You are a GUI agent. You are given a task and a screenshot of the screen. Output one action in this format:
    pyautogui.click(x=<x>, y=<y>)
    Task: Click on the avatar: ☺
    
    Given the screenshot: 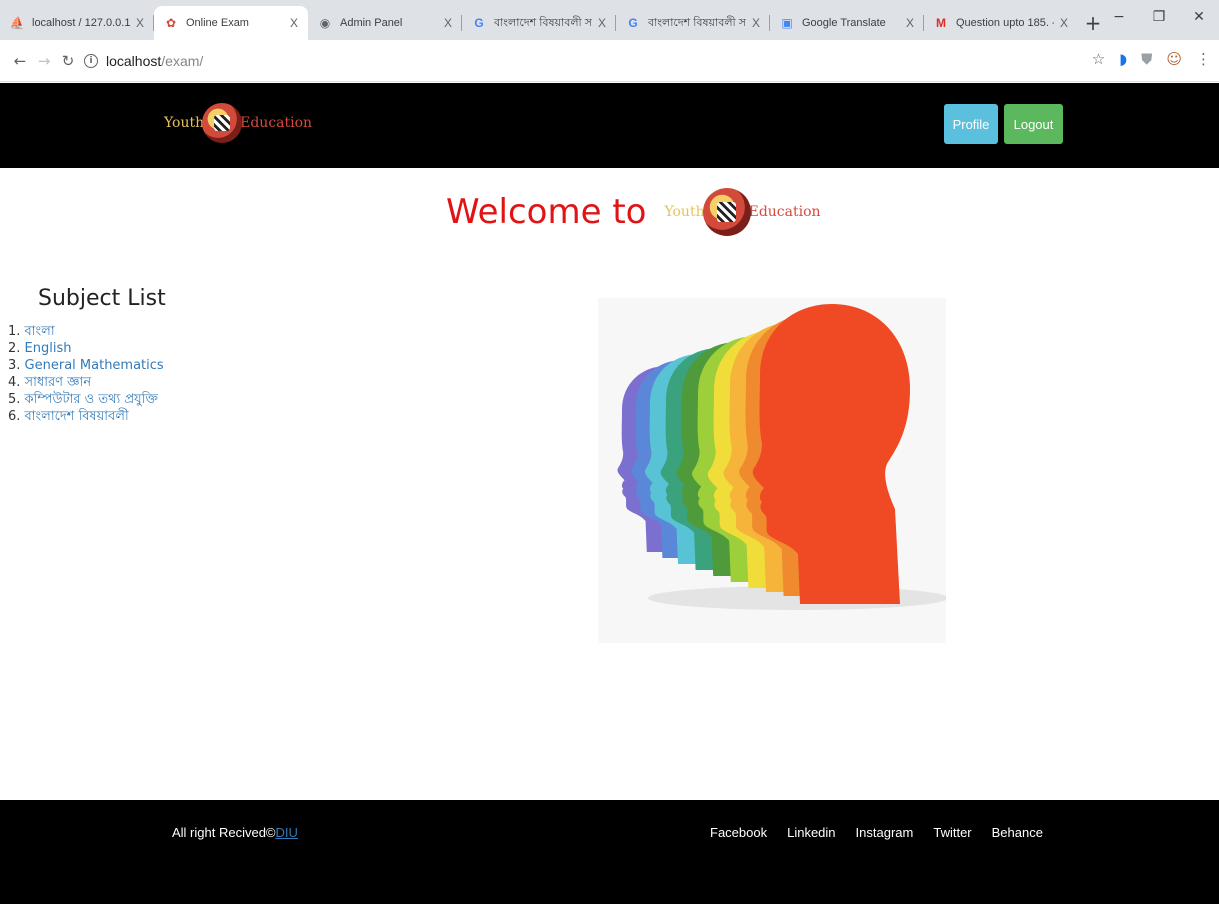 What is the action you would take?
    pyautogui.click(x=1174, y=59)
    